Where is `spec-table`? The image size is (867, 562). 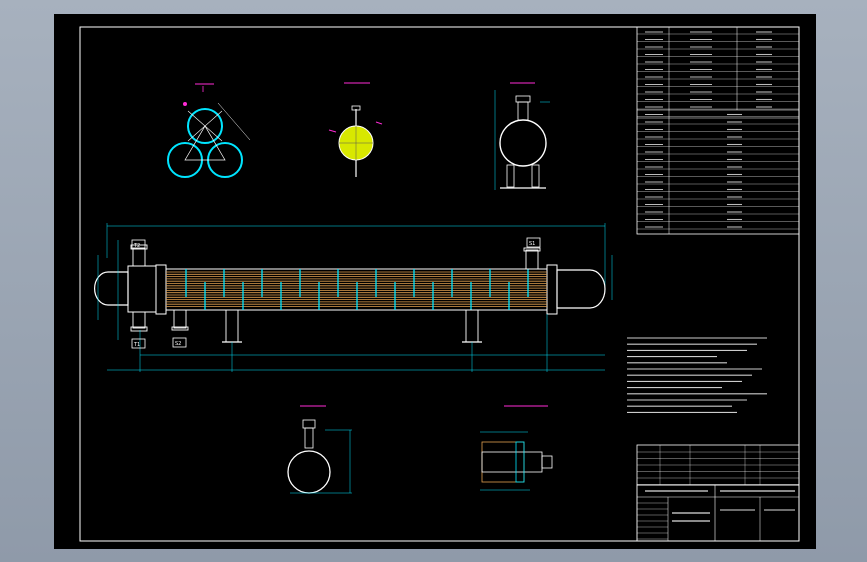
spec-table is located at coordinates (718, 130).